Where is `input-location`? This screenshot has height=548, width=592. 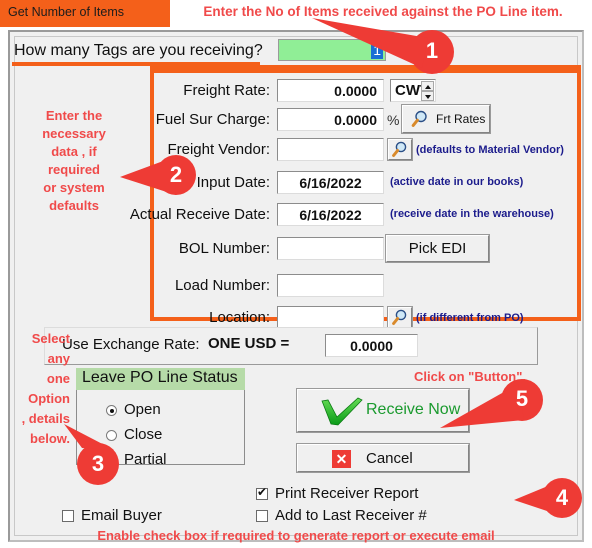 input-location is located at coordinates (330, 317).